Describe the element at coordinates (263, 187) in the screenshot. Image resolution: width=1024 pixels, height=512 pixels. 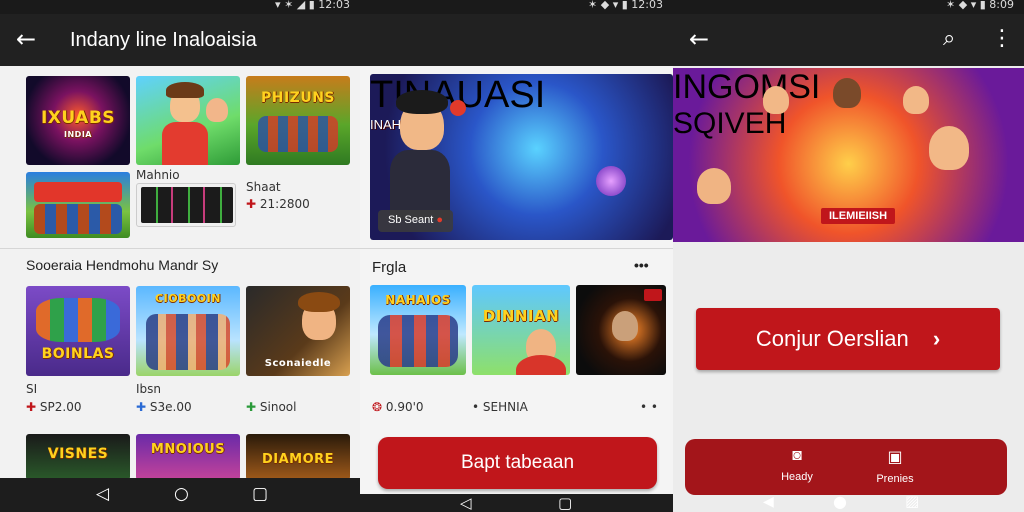
I see `small-label: Shaat` at that location.